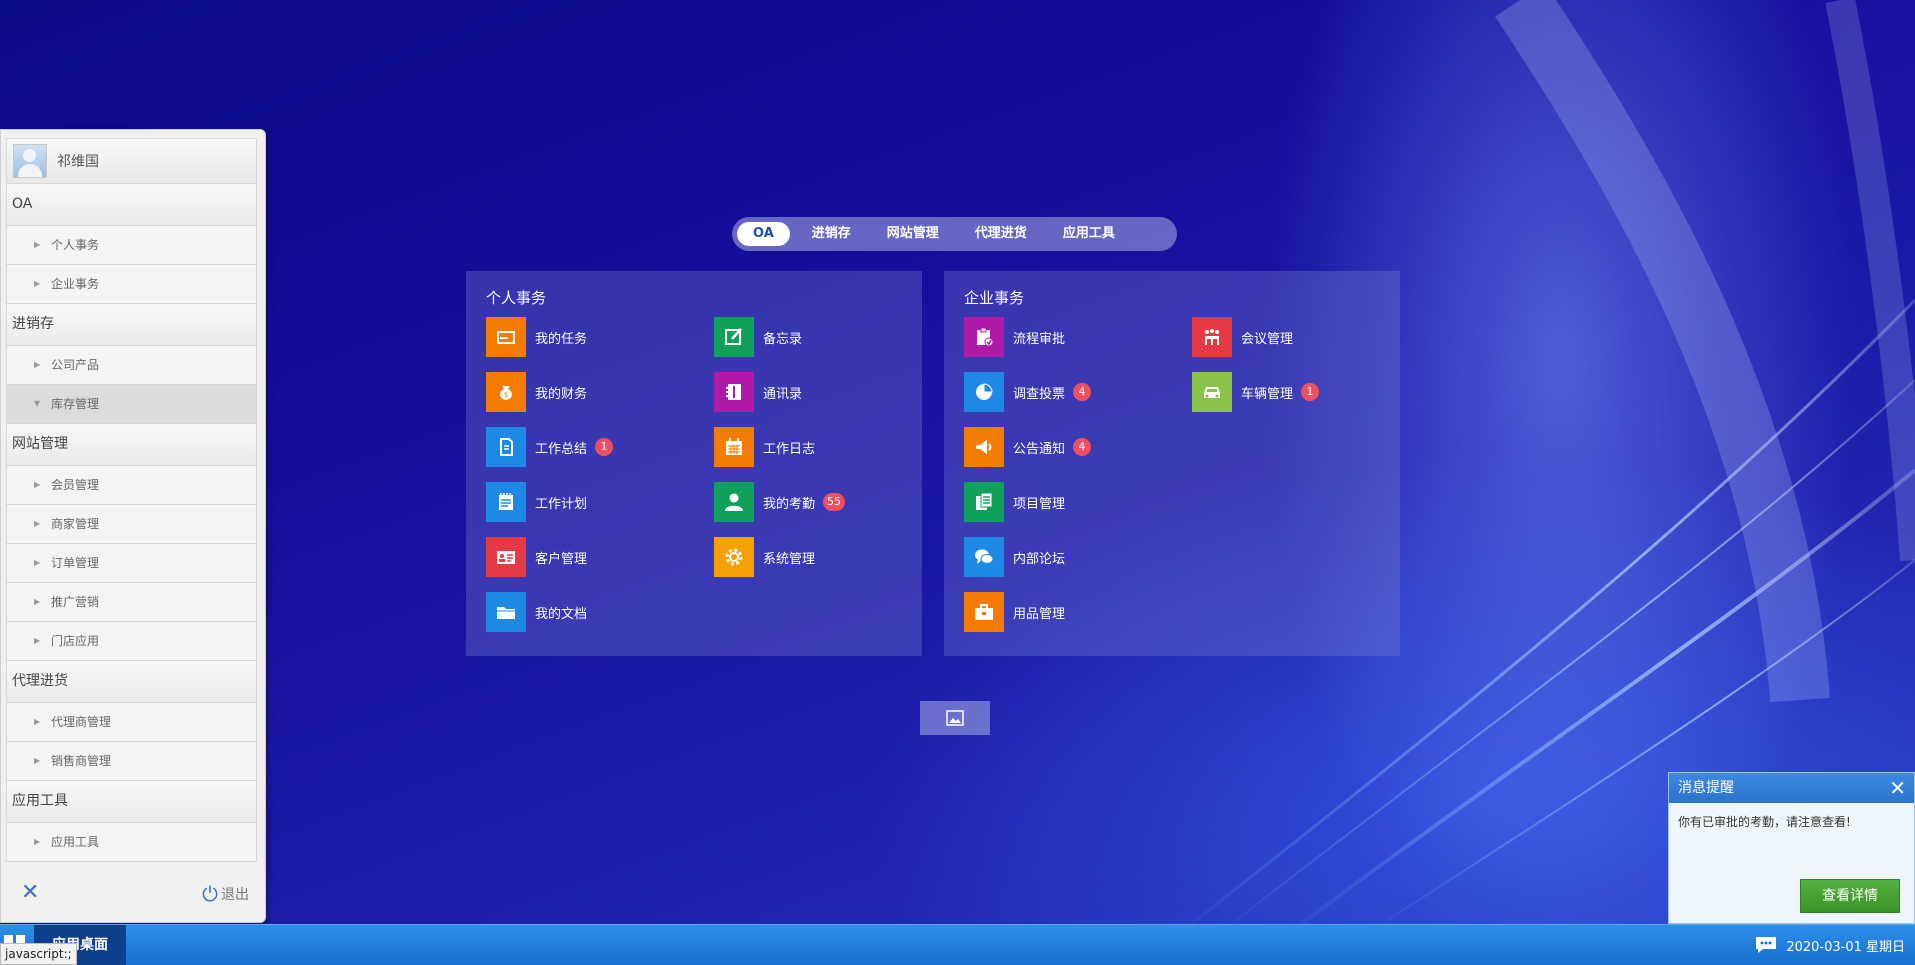  I want to click on app-label: 调查投票, so click(1039, 394).